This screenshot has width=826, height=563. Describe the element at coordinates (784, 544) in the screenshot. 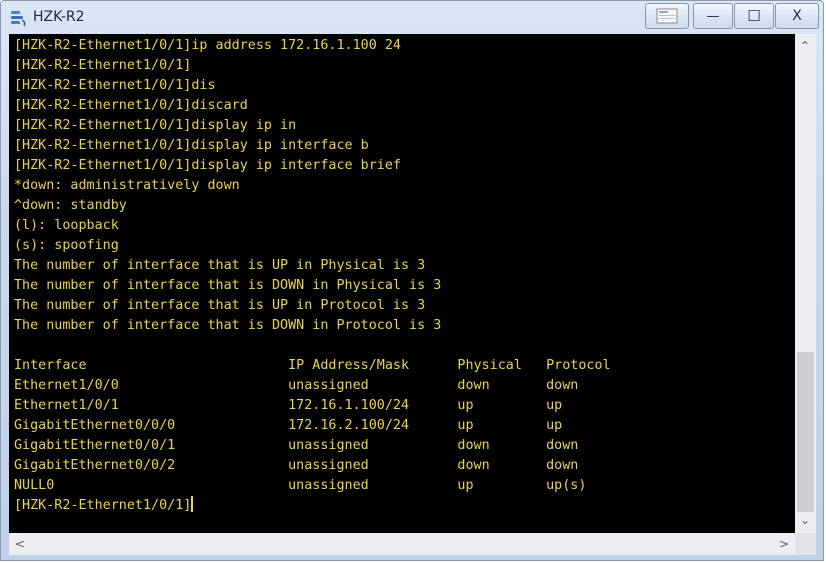

I see `scroll-right-icon: >` at that location.